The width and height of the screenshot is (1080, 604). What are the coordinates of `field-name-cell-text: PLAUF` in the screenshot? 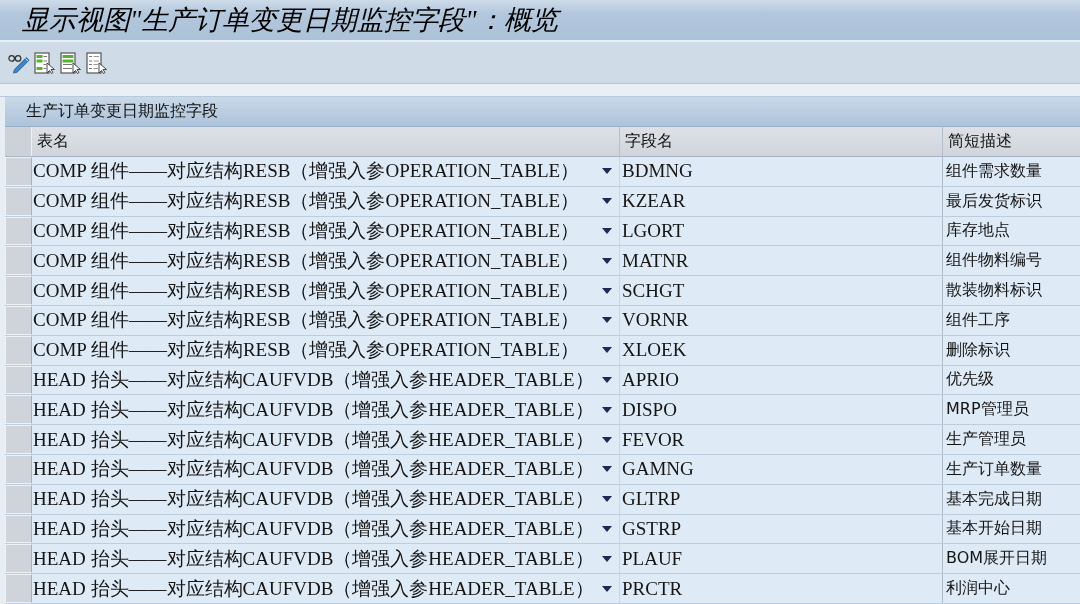 It's located at (652, 558).